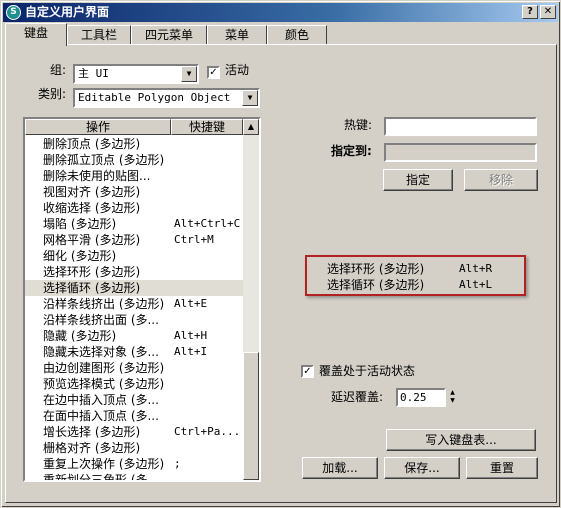 The image size is (561, 508). What do you see at coordinates (280, 12) in the screenshot?
I see `title-bar: S 自定义用户界面 ? ✕` at bounding box center [280, 12].